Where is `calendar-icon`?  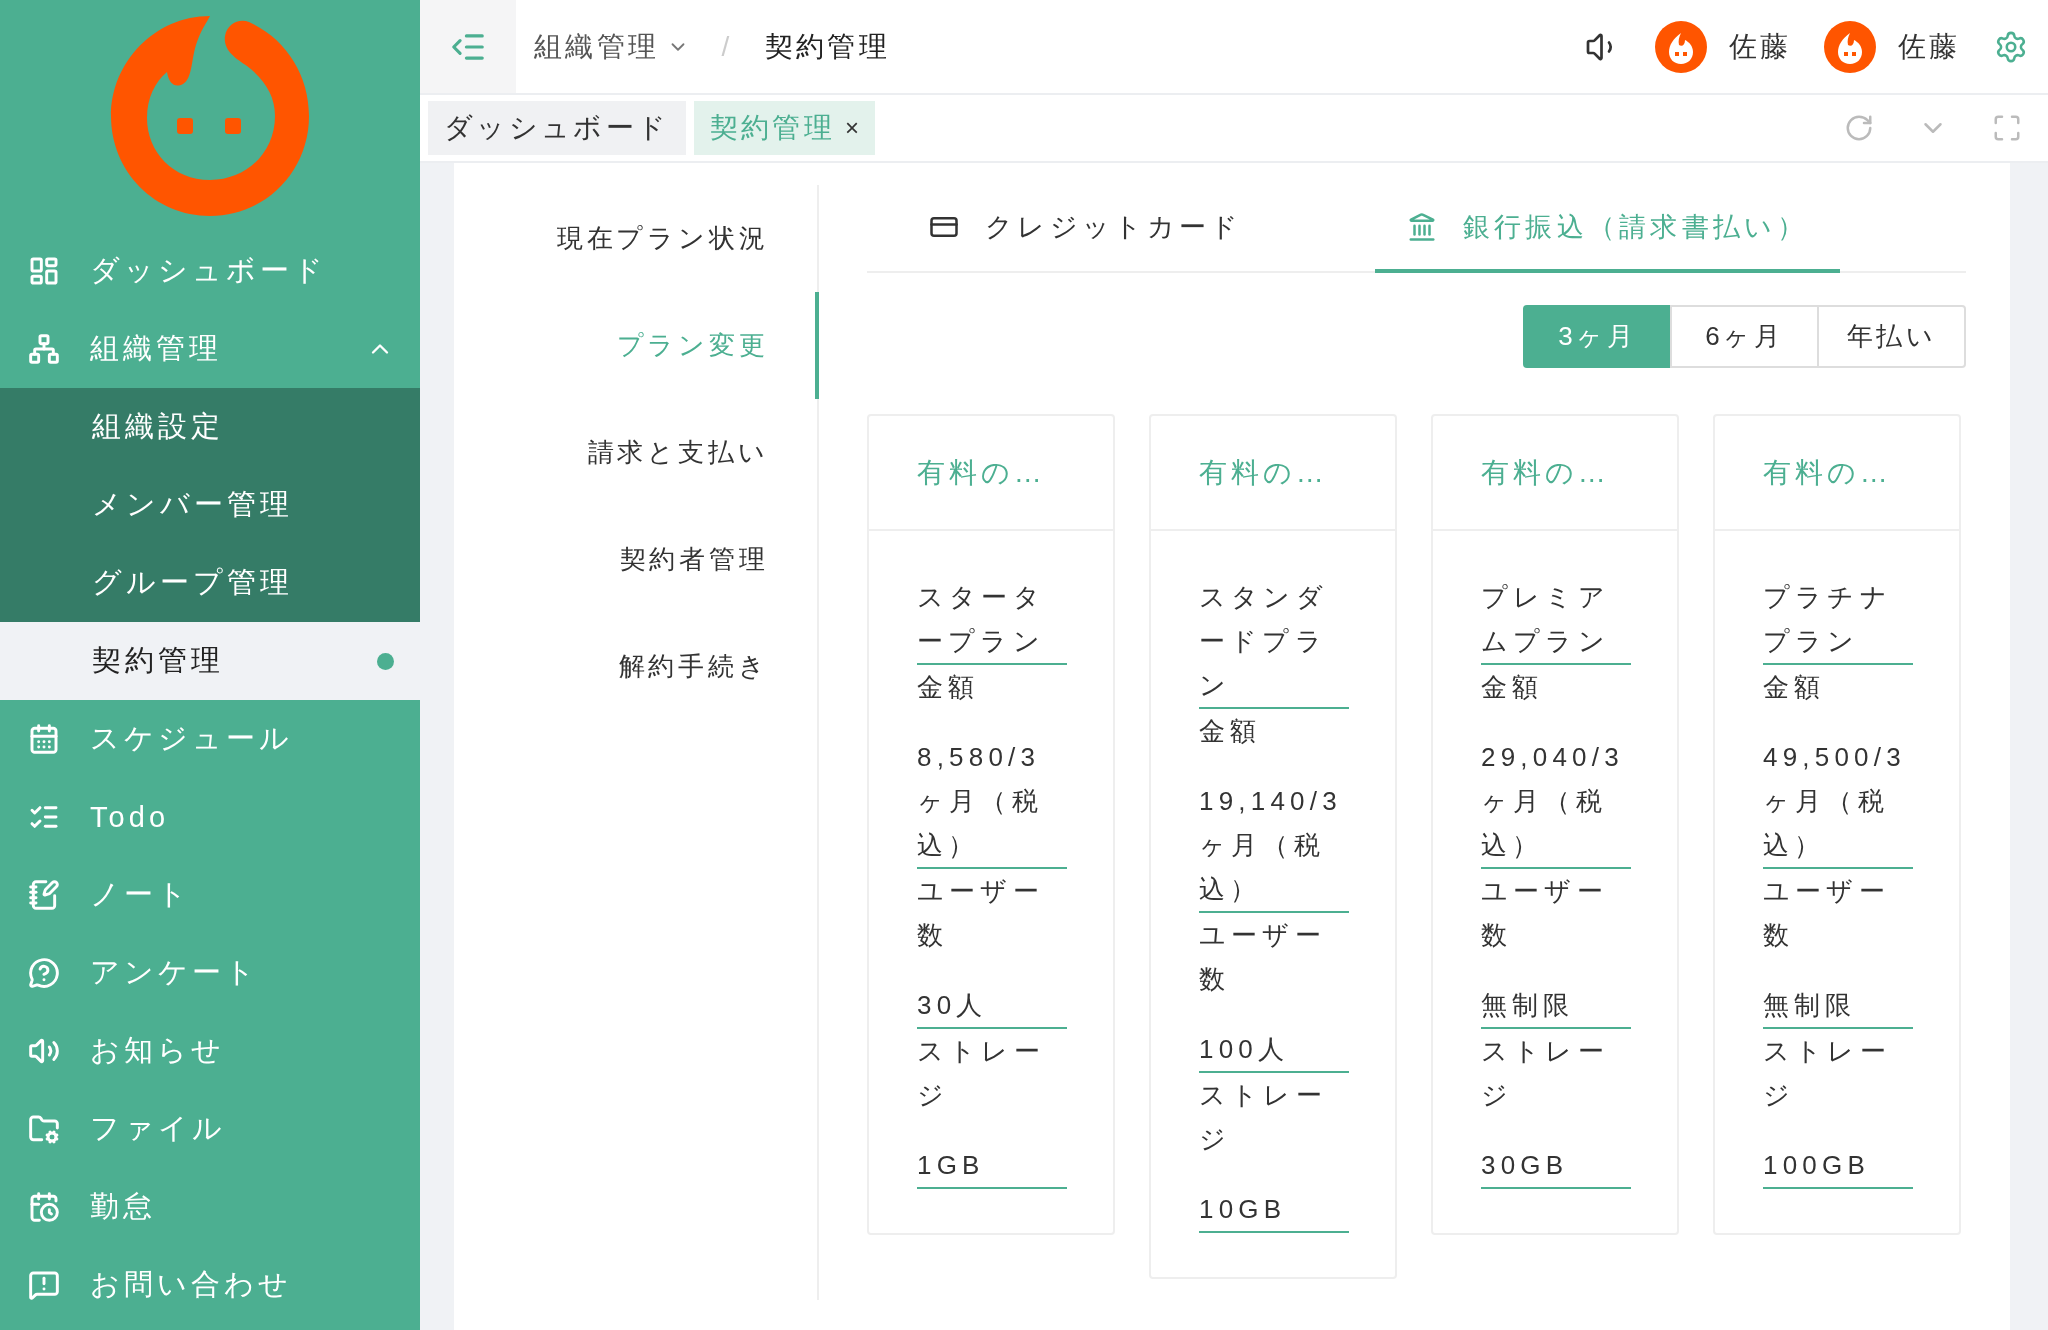
calendar-icon is located at coordinates (44, 739).